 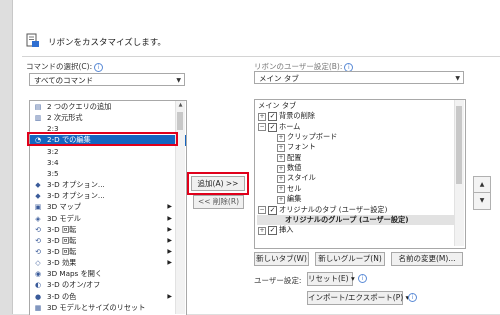 What do you see at coordinates (108, 163) in the screenshot?
I see `command-list-item: 3:4` at bounding box center [108, 163].